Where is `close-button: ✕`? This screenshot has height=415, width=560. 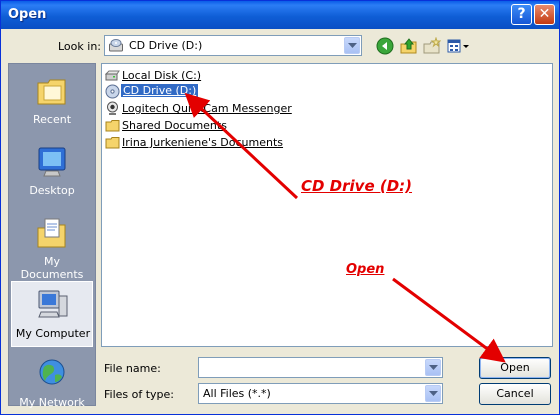
close-button: ✕ is located at coordinates (544, 14).